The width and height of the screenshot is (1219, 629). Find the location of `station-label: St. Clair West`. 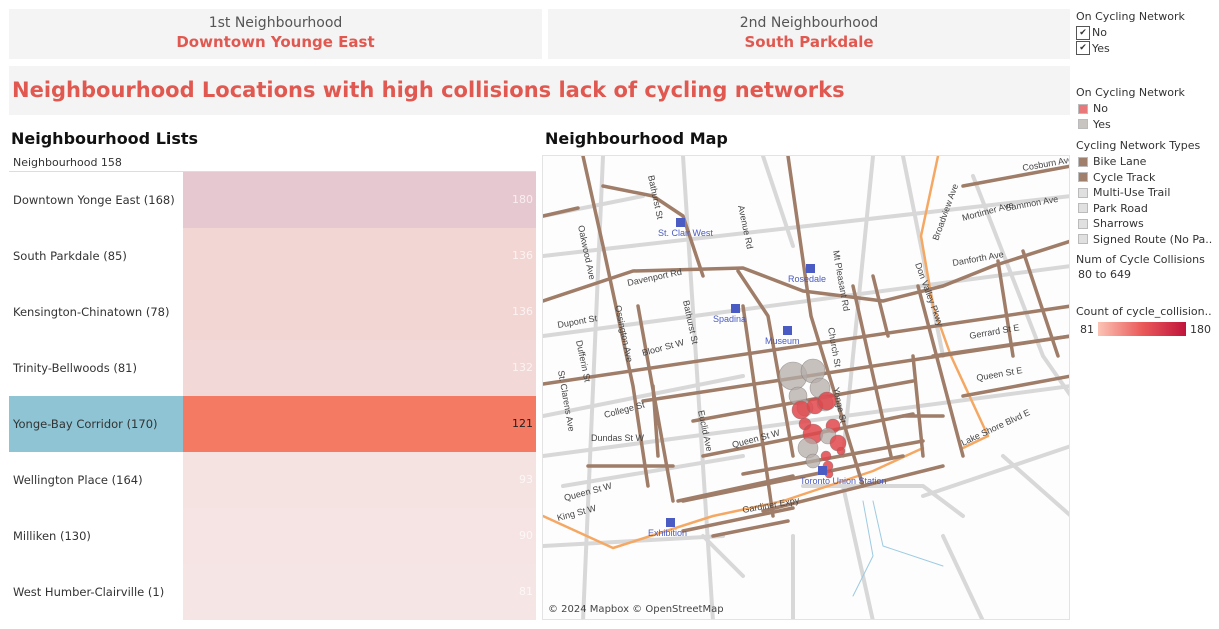

station-label: St. Clair West is located at coordinates (685, 233).